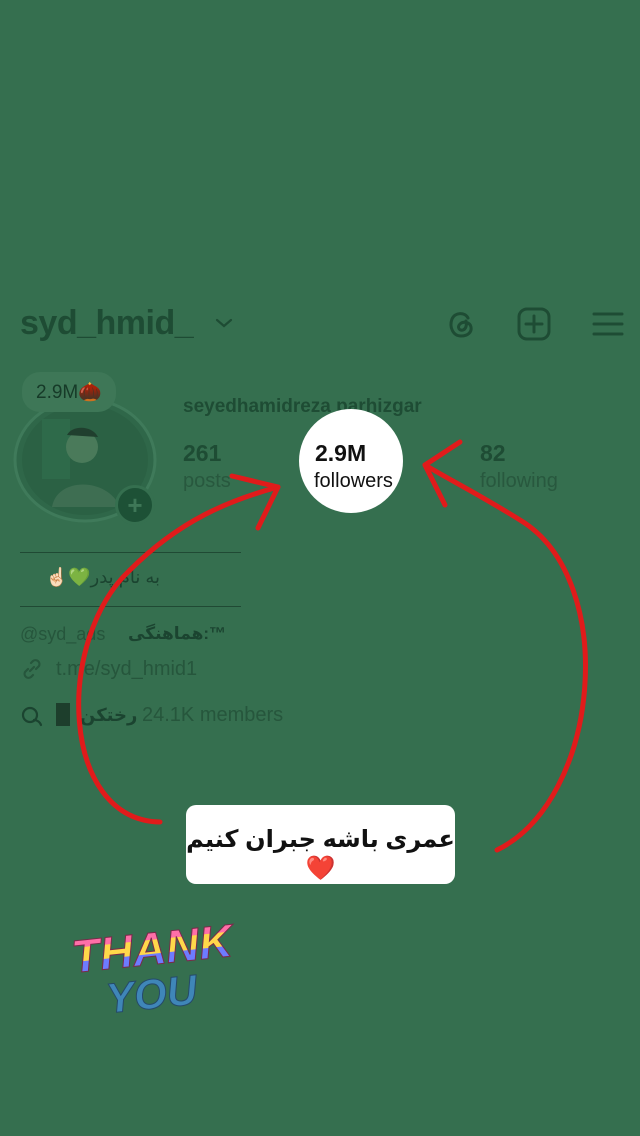 This screenshot has height=1136, width=640. What do you see at coordinates (505, 657) in the screenshot?
I see `right-arrow` at bounding box center [505, 657].